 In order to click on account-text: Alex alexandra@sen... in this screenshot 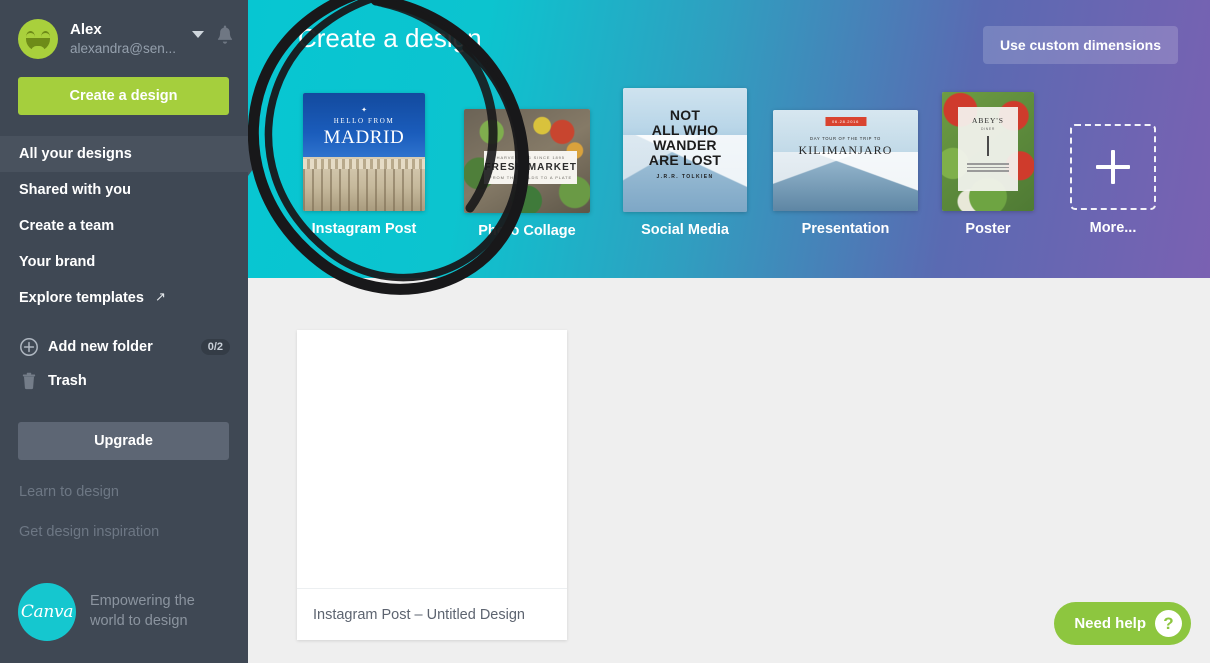, I will do `click(129, 39)`.